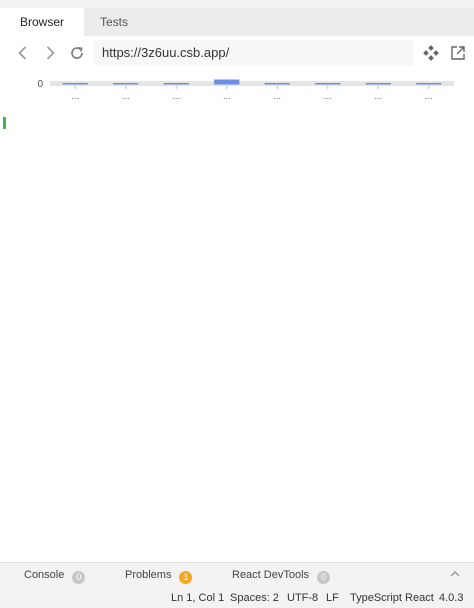  Describe the element at coordinates (254, 53) in the screenshot. I see `address-bar: https://3z6uu.csb.app/` at that location.